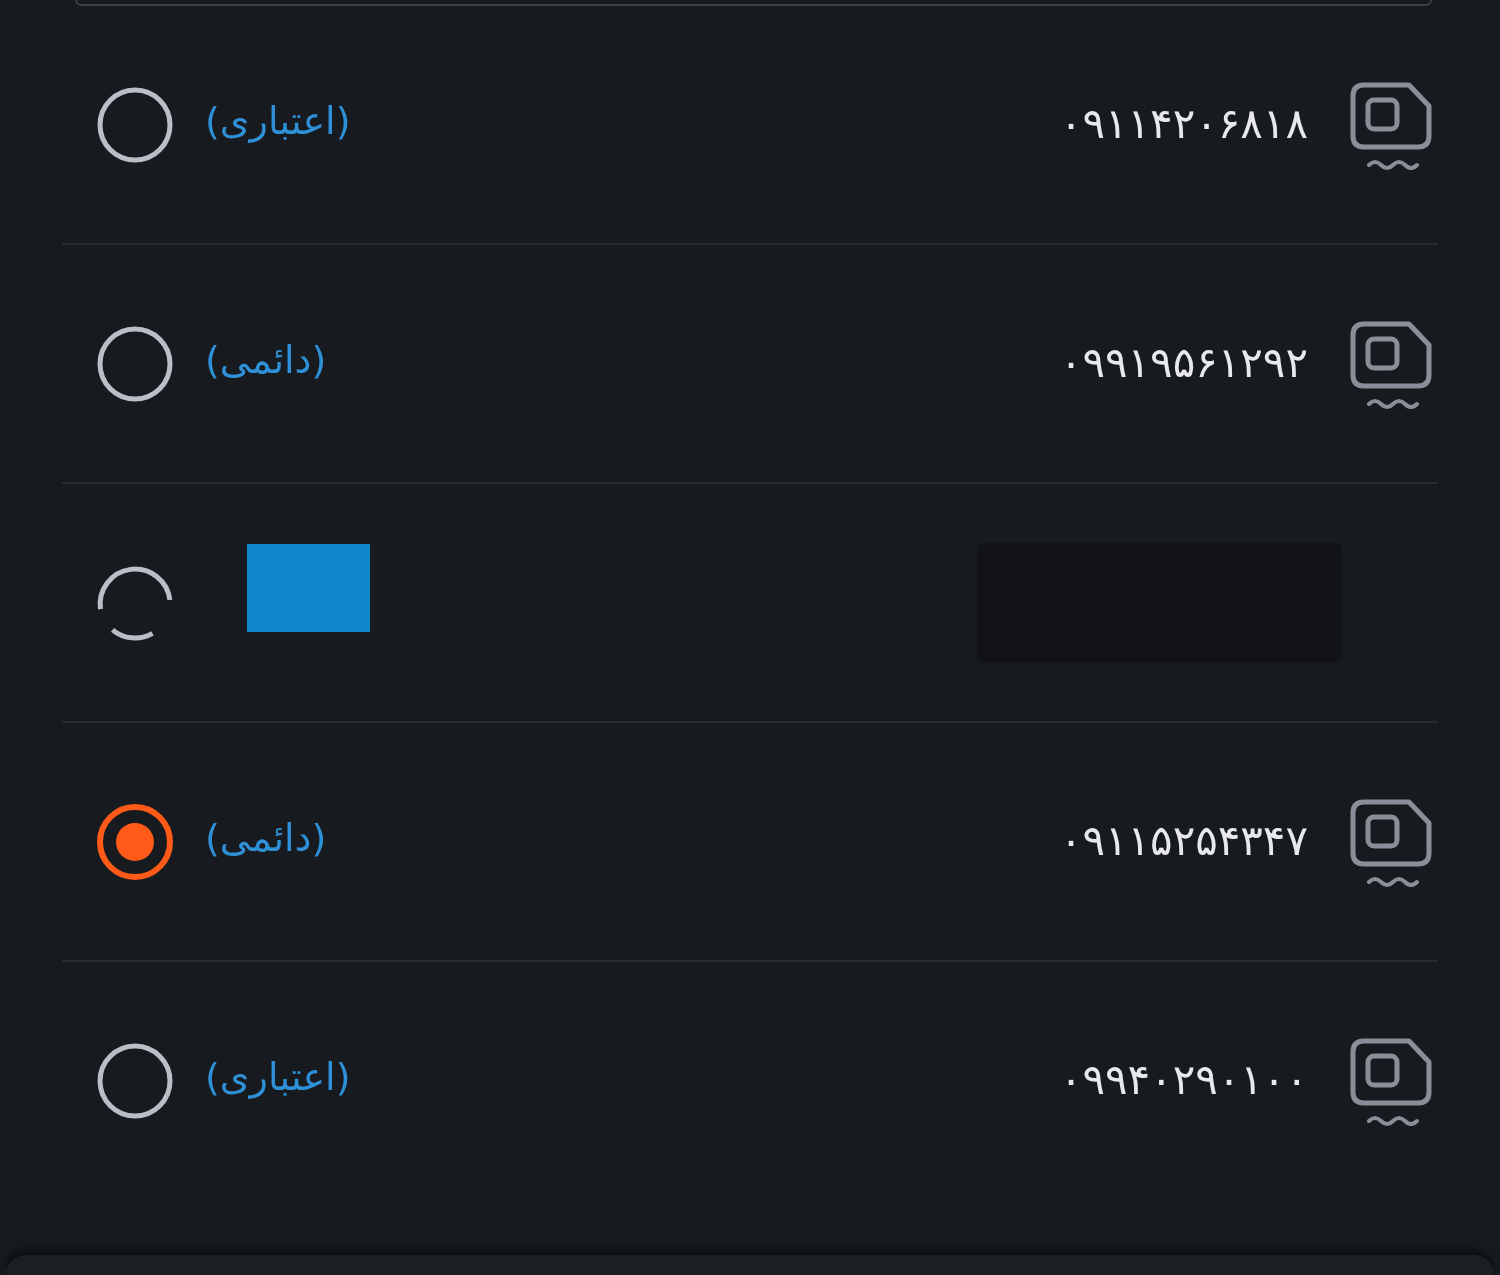 This screenshot has width=1500, height=1275. What do you see at coordinates (1183, 124) in the screenshot?
I see `phone-number: ۰۹۱۱۴۲۰۶۸۱۸` at bounding box center [1183, 124].